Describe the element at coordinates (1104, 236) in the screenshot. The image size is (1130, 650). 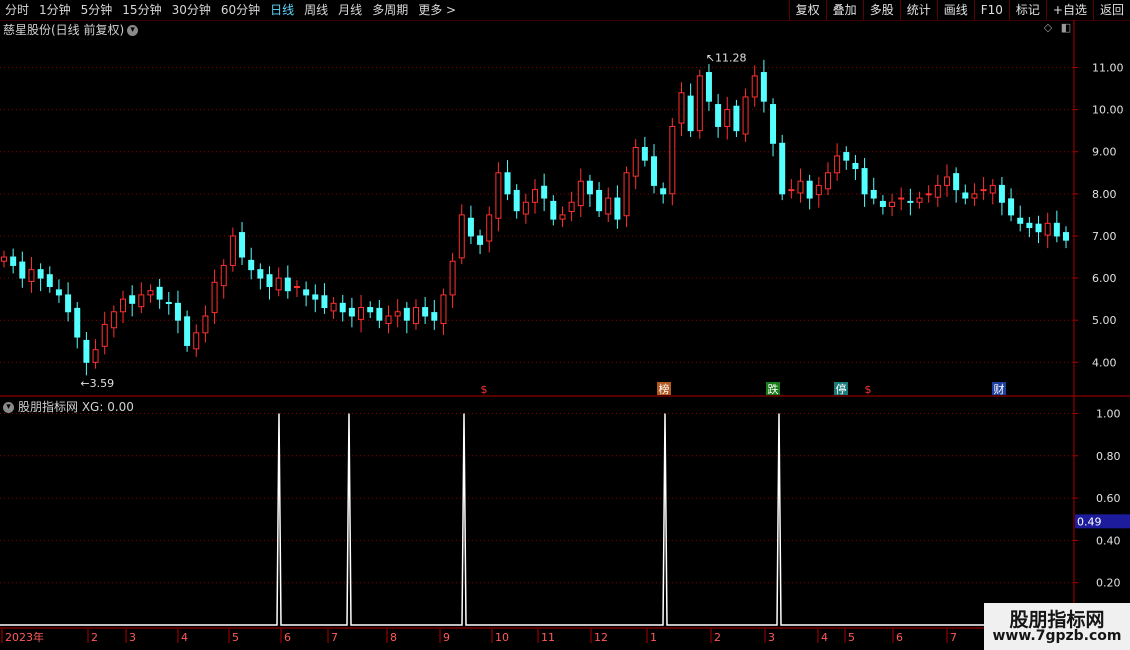
I see `price-tick-label: 7.00` at that location.